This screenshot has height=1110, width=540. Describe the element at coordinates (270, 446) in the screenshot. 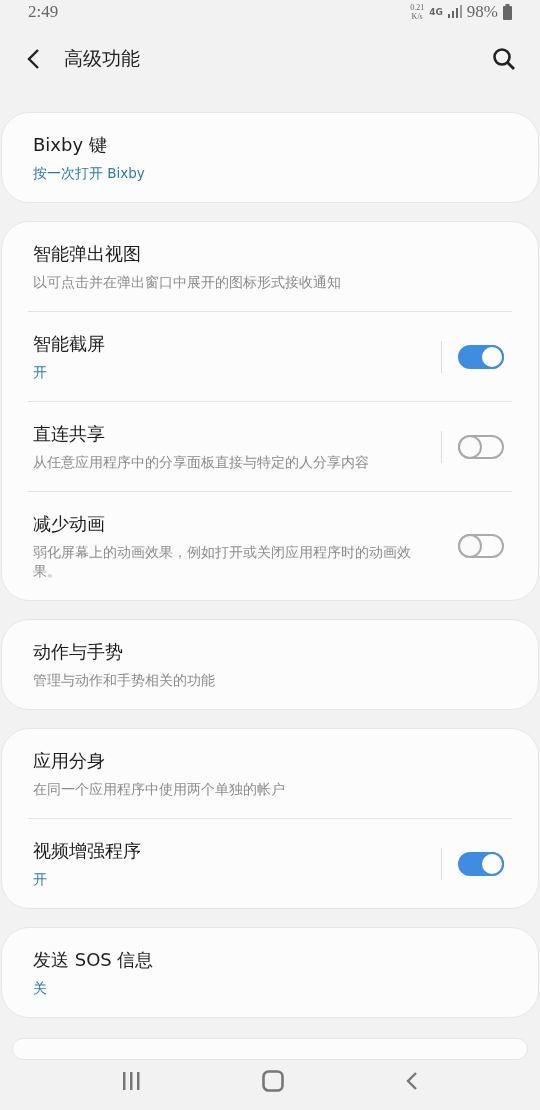

I see `settings-item: 直连共享 从任意应用程序中的分享面板直接与特定的人分享内容` at that location.